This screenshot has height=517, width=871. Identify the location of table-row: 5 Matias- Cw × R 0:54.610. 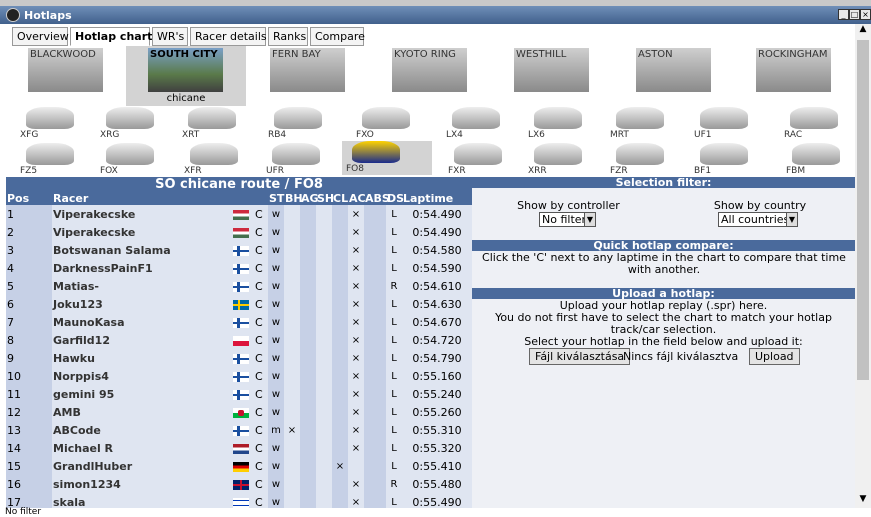
(239, 286).